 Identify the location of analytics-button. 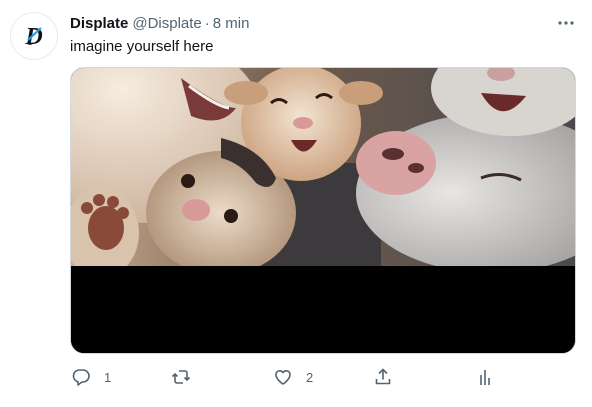
(485, 377).